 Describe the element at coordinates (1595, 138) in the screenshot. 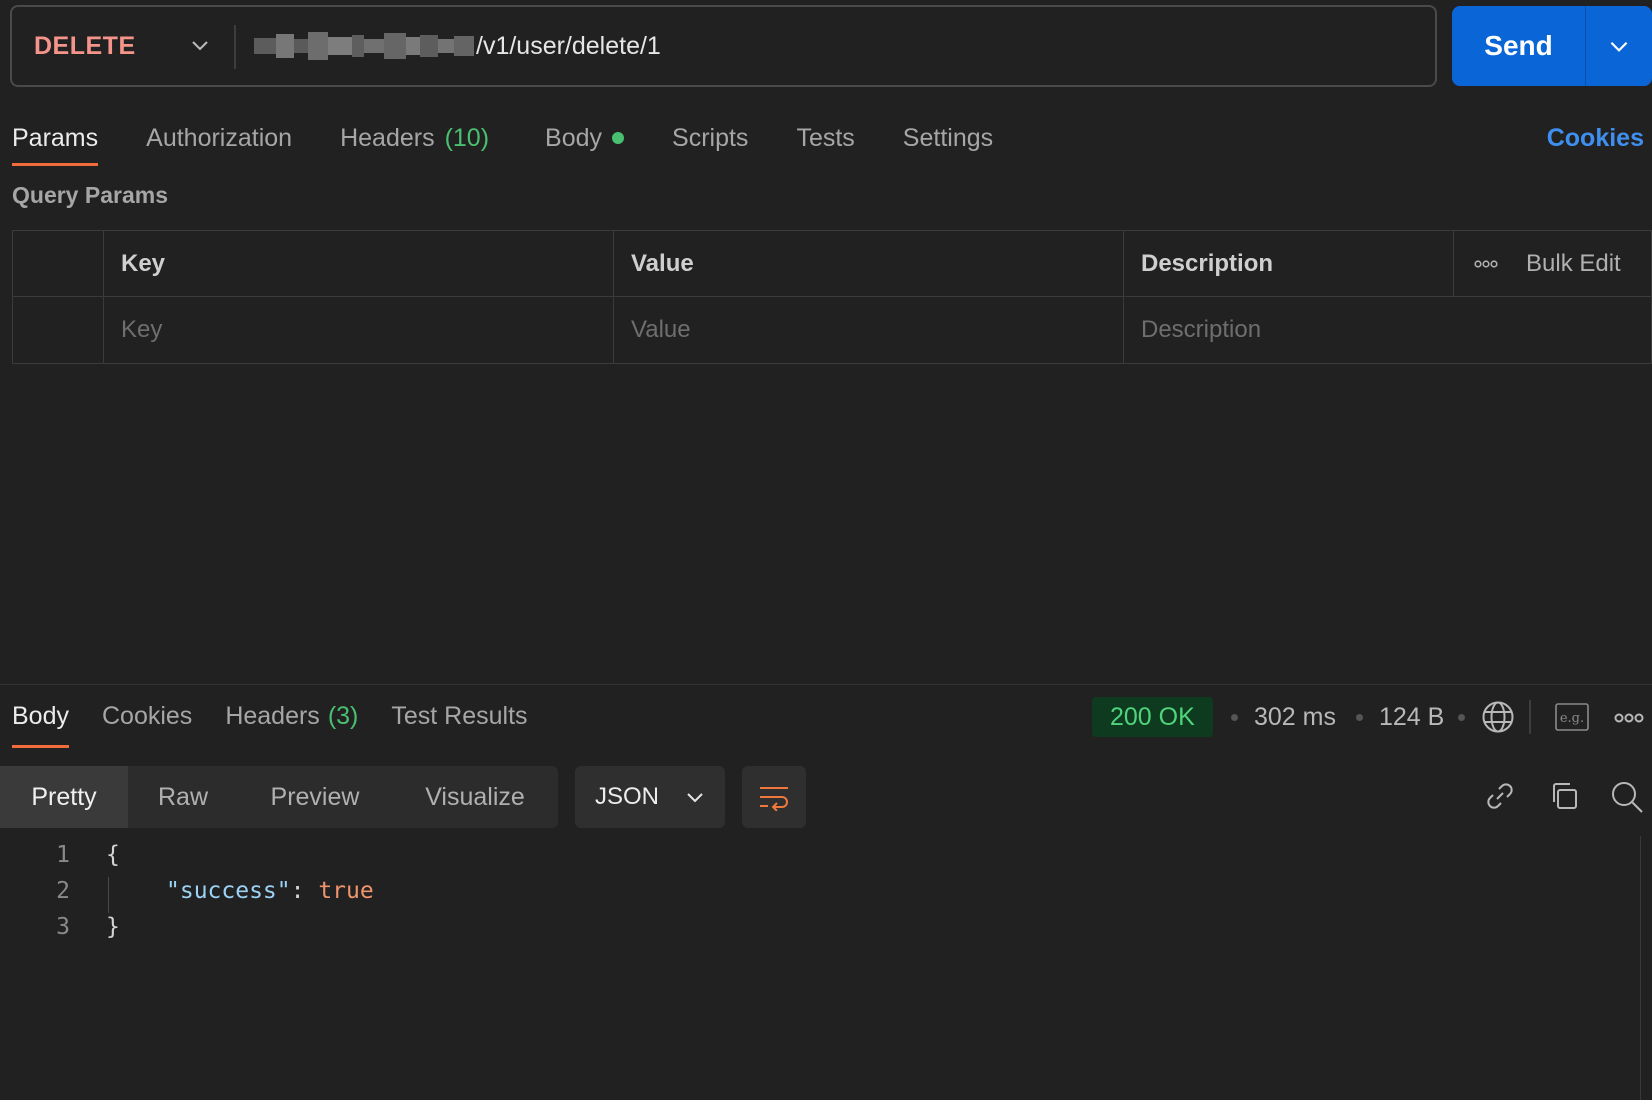

I see `cookies-link: Cookies` at that location.